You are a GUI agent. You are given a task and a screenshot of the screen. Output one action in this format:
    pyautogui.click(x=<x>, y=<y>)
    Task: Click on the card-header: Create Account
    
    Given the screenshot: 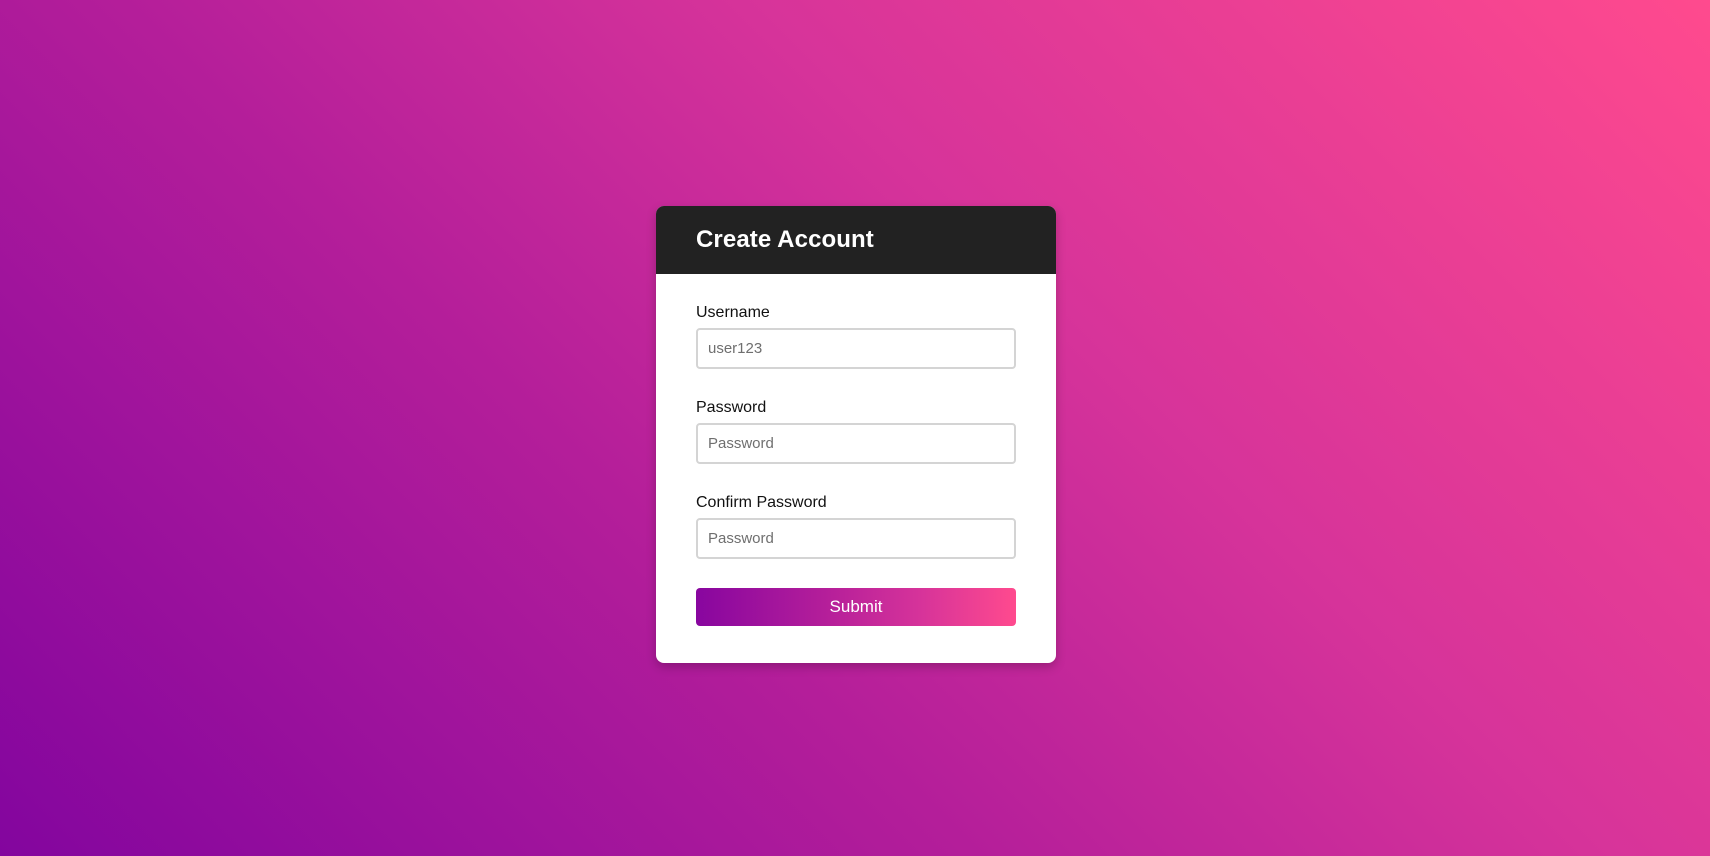 What is the action you would take?
    pyautogui.click(x=856, y=240)
    